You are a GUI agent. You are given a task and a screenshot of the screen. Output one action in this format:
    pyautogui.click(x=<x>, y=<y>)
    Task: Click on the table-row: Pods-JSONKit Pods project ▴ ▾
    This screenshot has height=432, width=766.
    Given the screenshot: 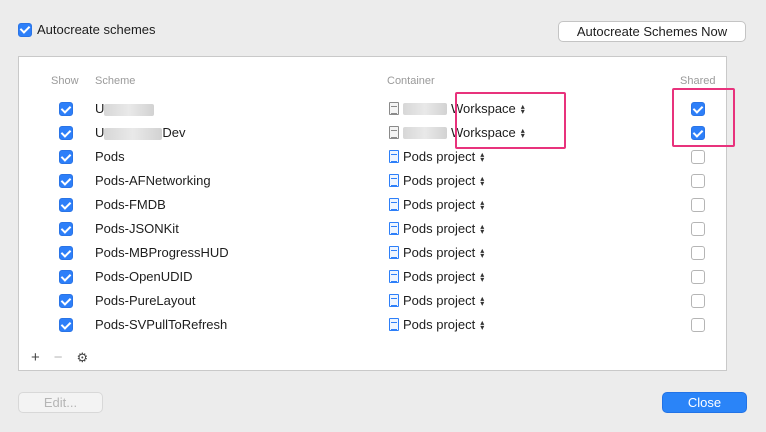 What is the action you would take?
    pyautogui.click(x=372, y=229)
    